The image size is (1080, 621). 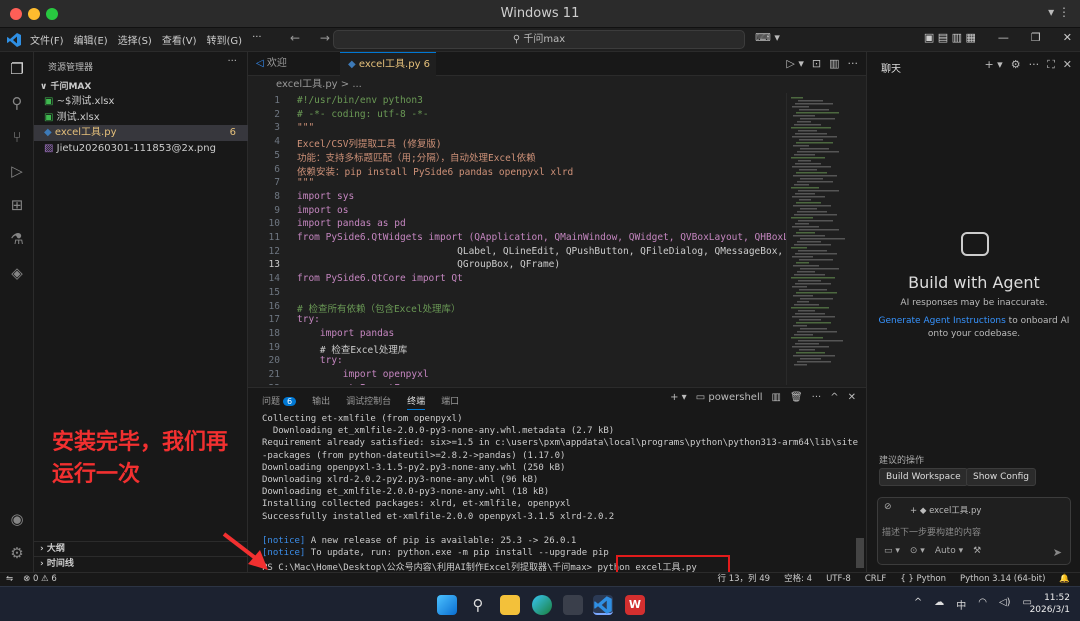 I want to click on code-line: 功能：支持多标题匹配（用;分隔），自动处理Excel依赖, so click(x=416, y=157).